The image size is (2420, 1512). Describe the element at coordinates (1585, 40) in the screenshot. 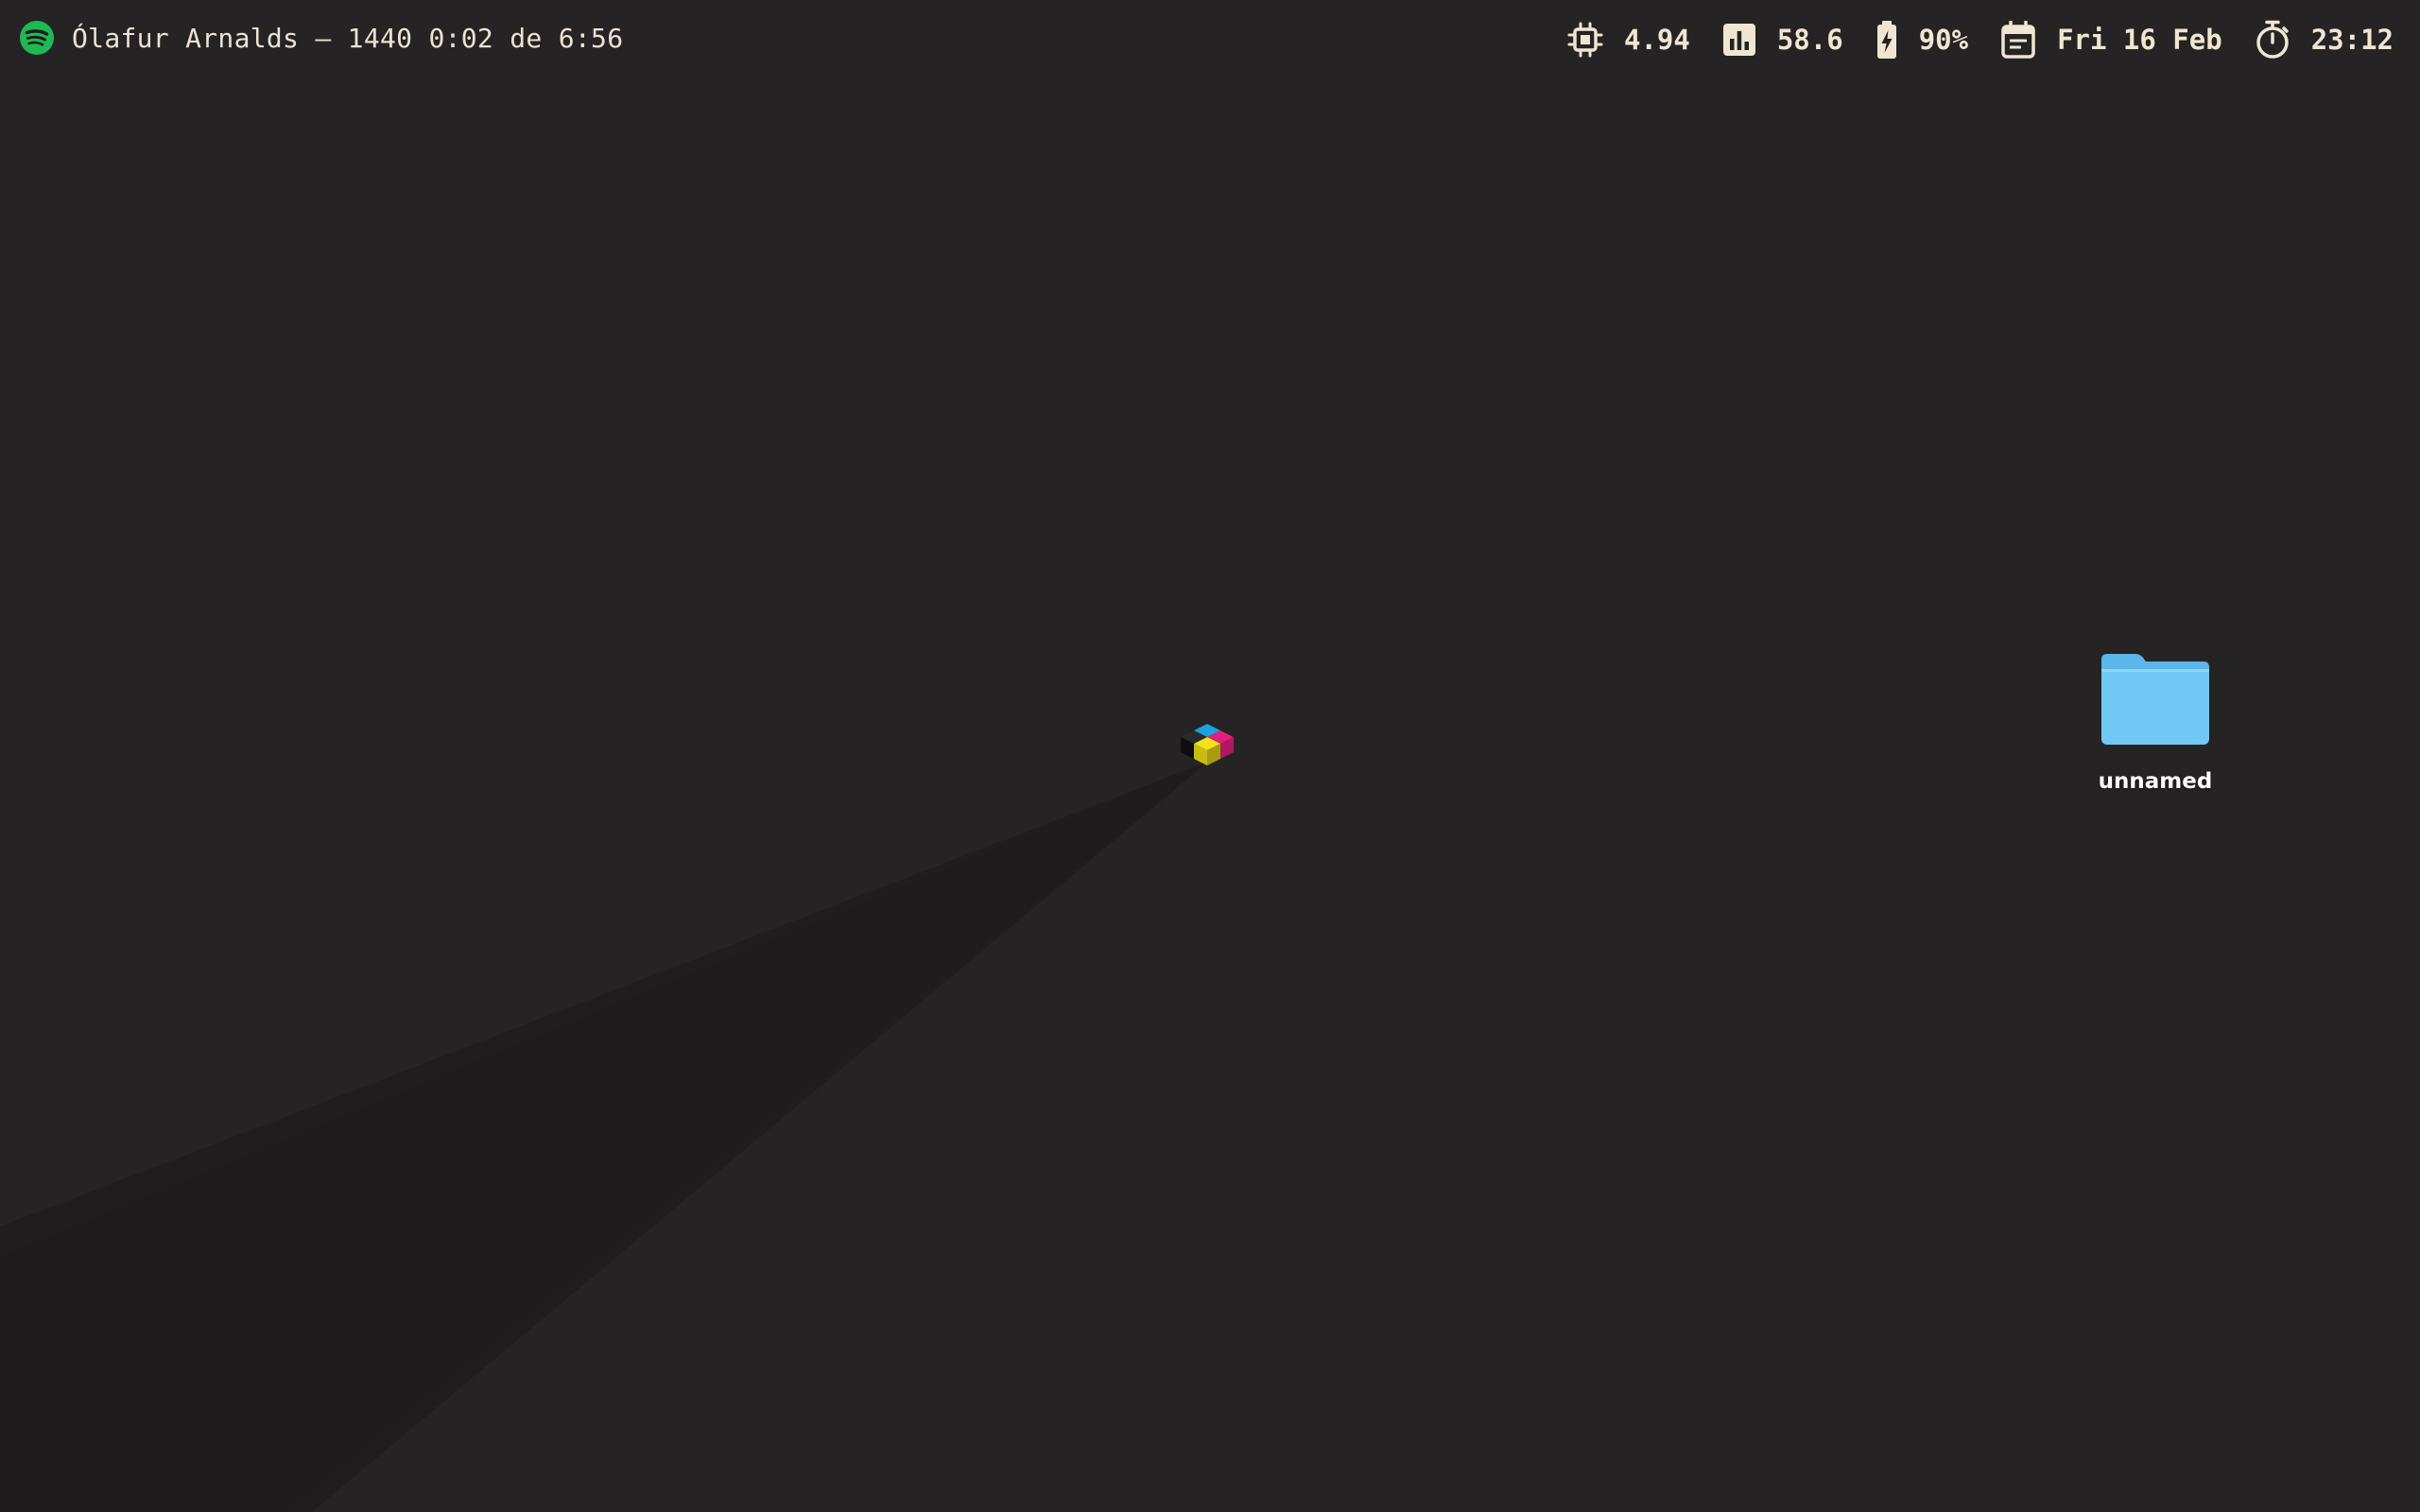

I see `cpu-icon` at that location.